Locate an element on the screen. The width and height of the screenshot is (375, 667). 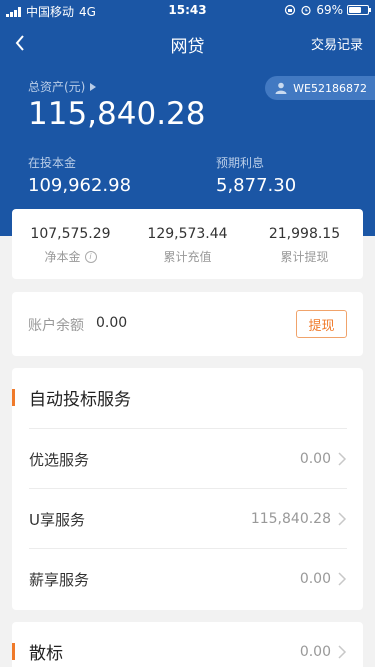
service-name: U享服务 is located at coordinates (57, 520).